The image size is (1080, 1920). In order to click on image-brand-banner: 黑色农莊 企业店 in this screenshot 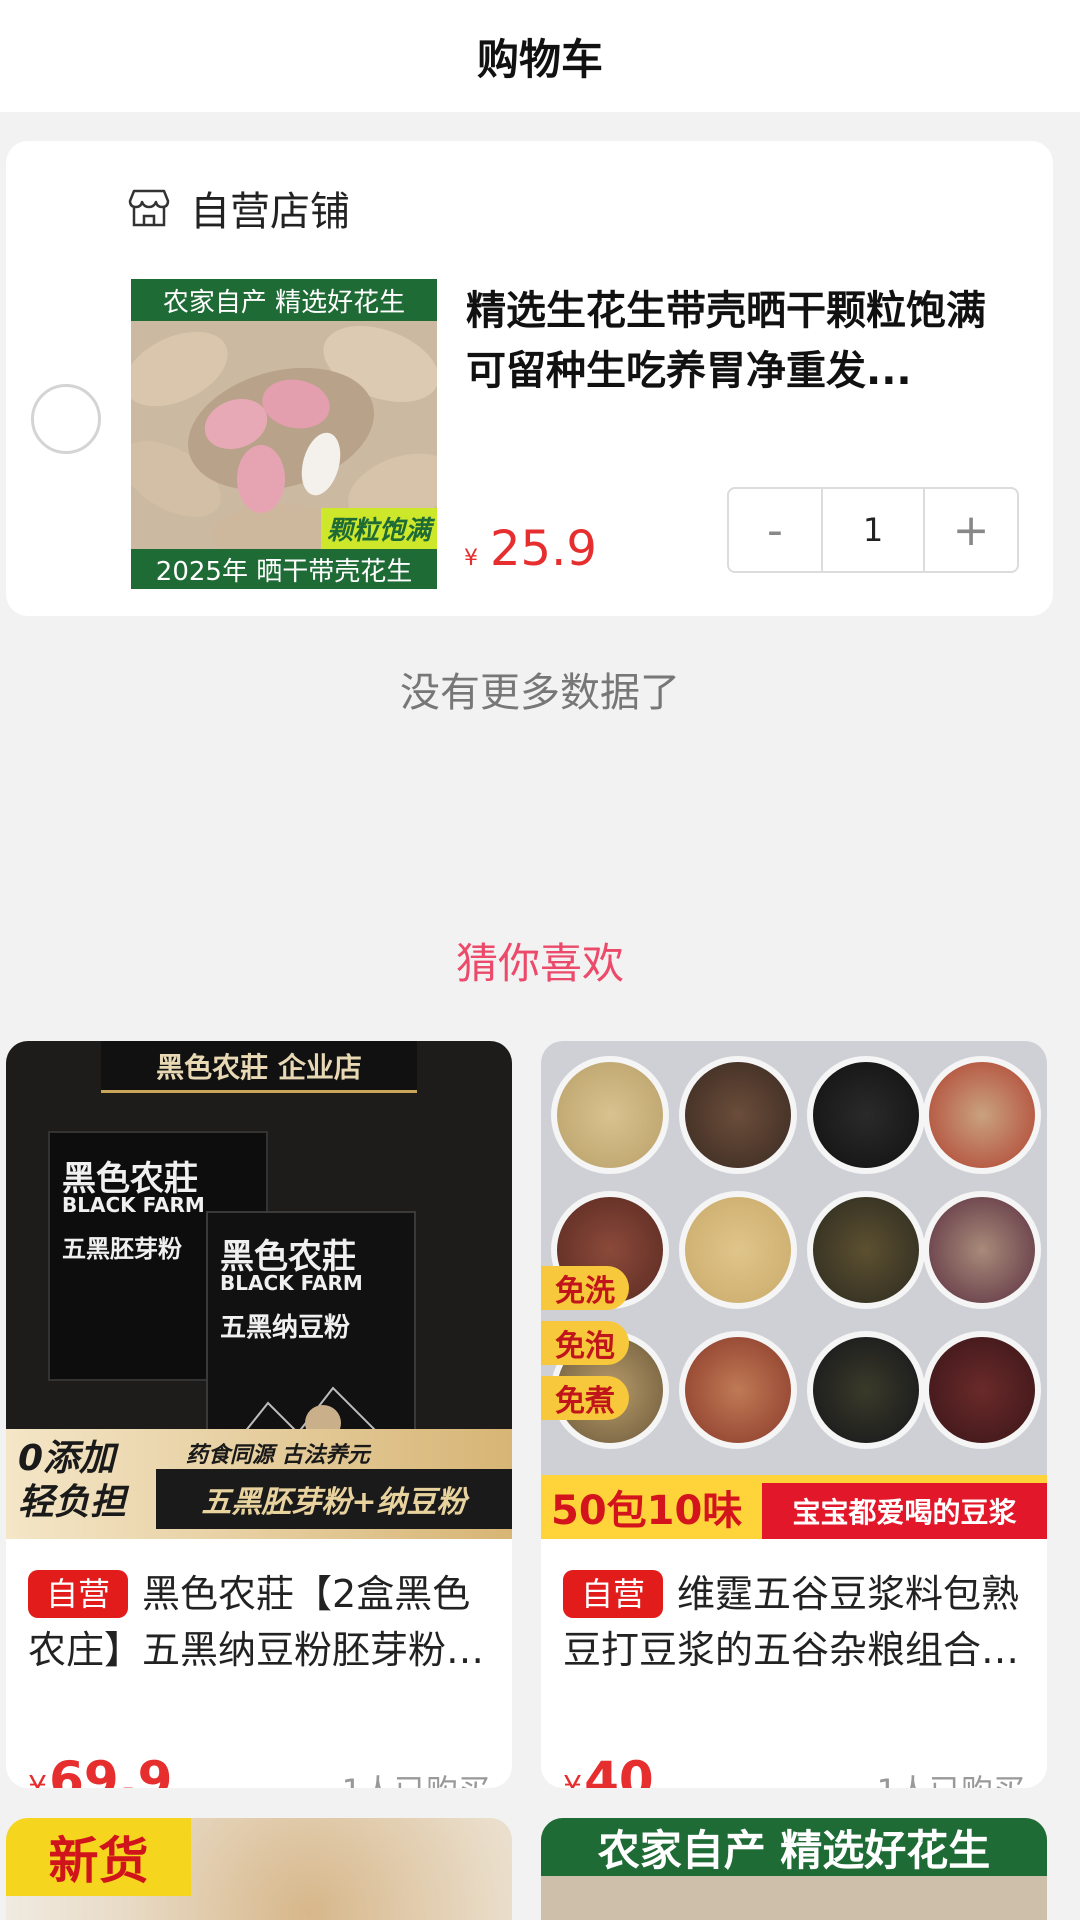, I will do `click(259, 1067)`.